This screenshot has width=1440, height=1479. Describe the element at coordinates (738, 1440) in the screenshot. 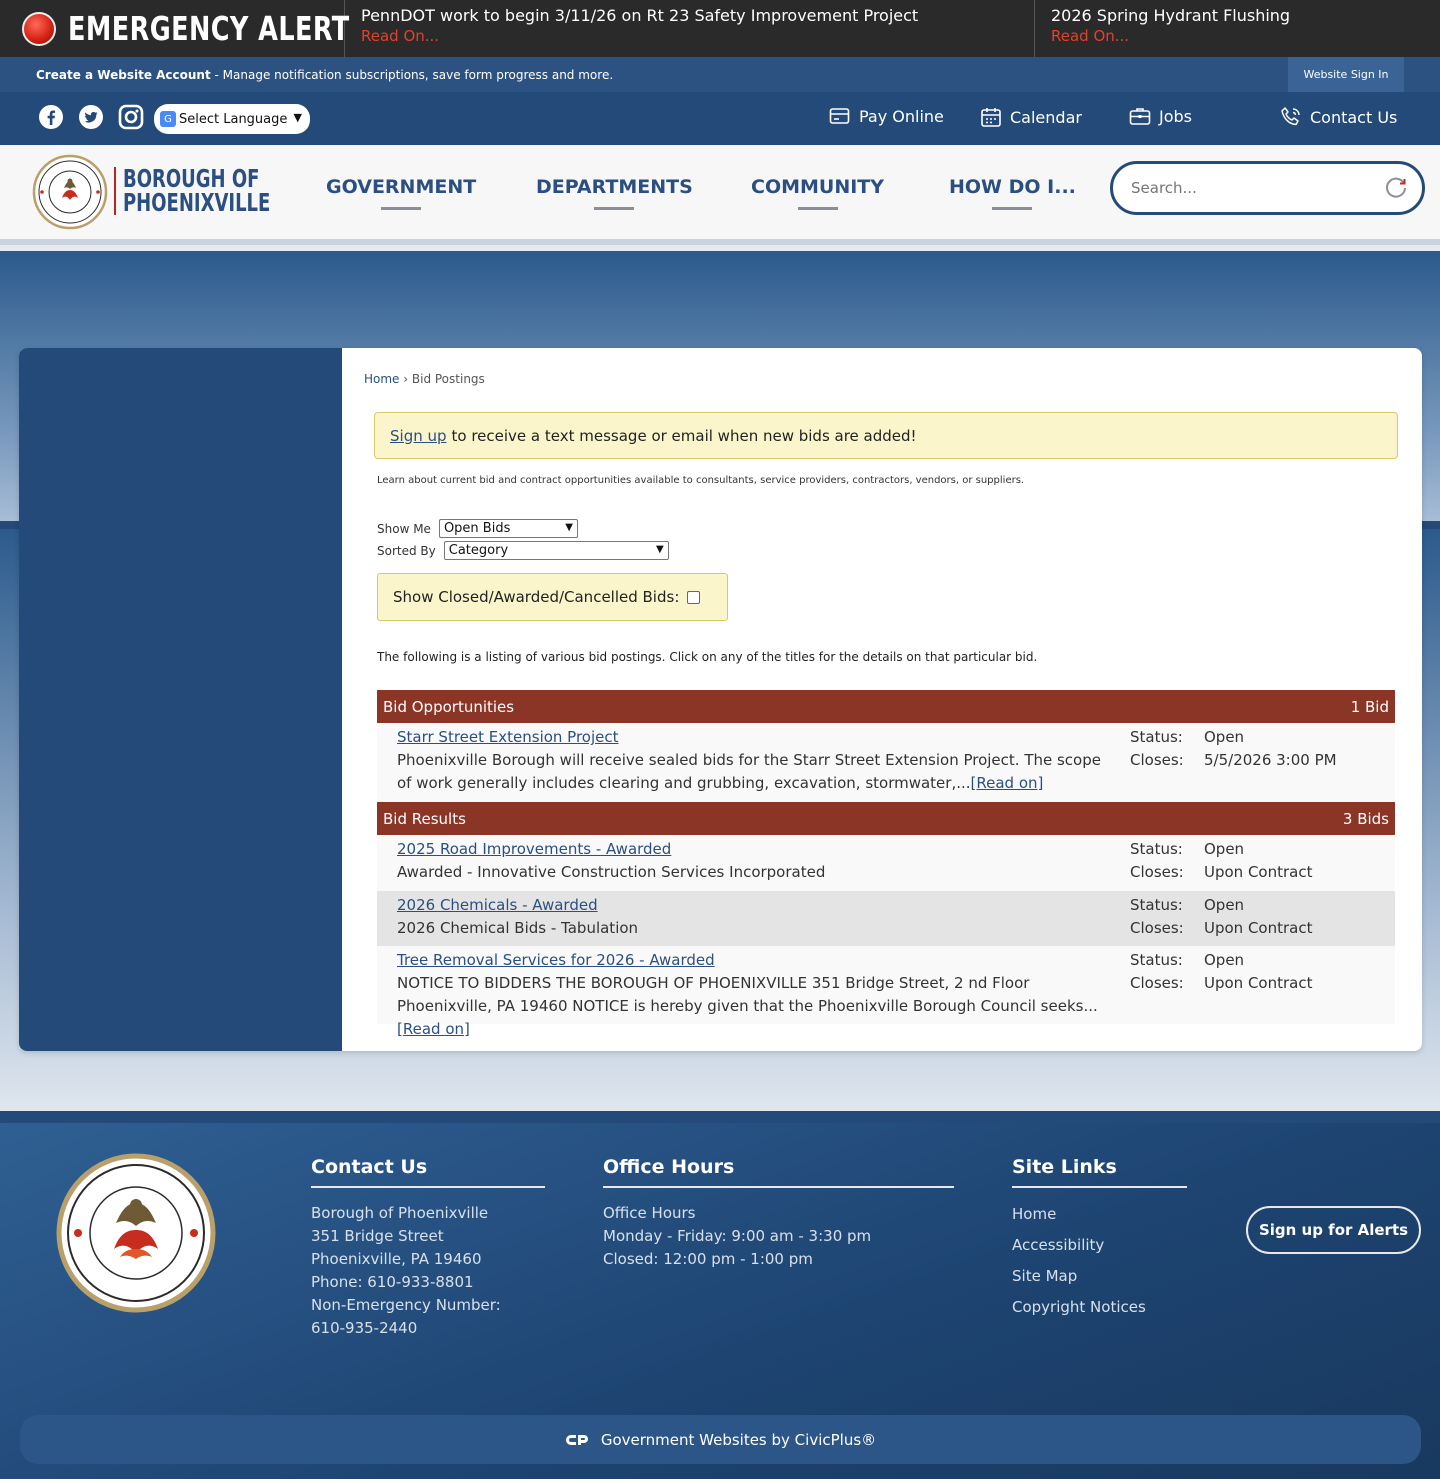

I see `civicplus-text: Government Websites by CivicPlus®` at that location.